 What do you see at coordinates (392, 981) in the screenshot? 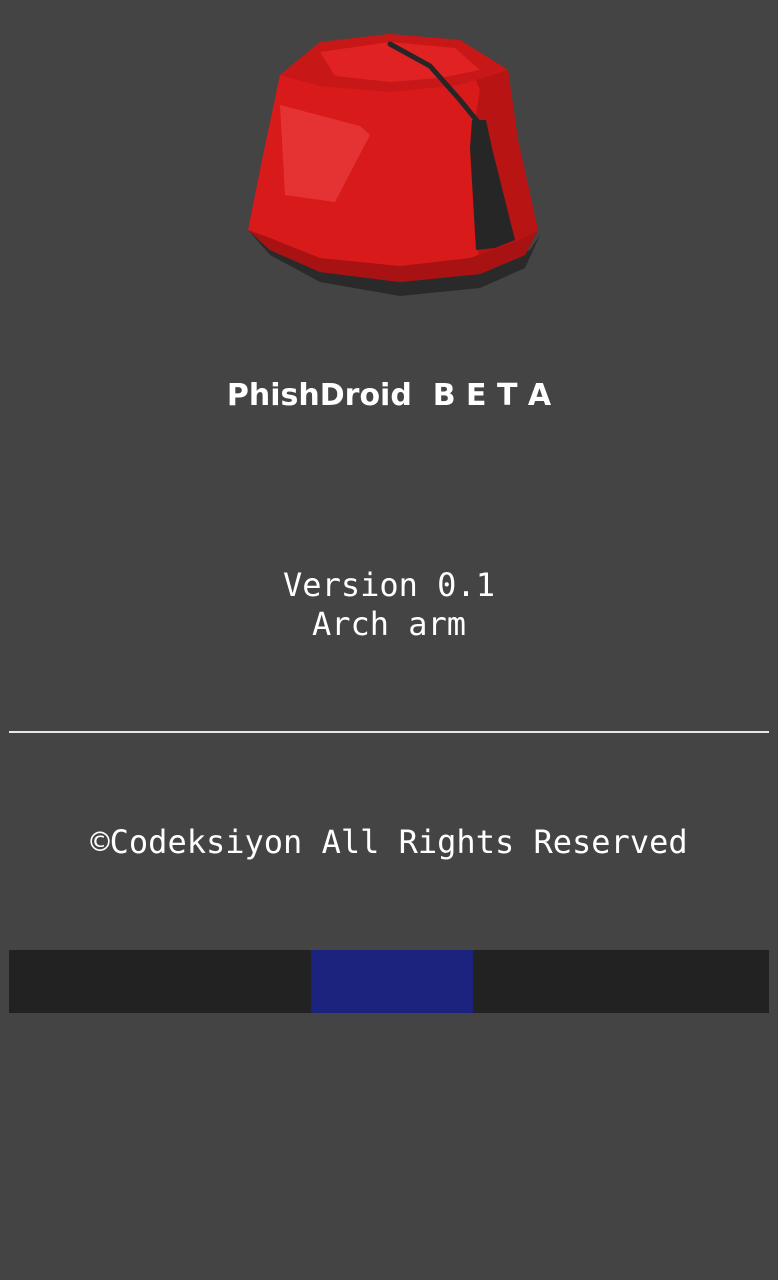
I see `loading-progress-indicator` at bounding box center [392, 981].